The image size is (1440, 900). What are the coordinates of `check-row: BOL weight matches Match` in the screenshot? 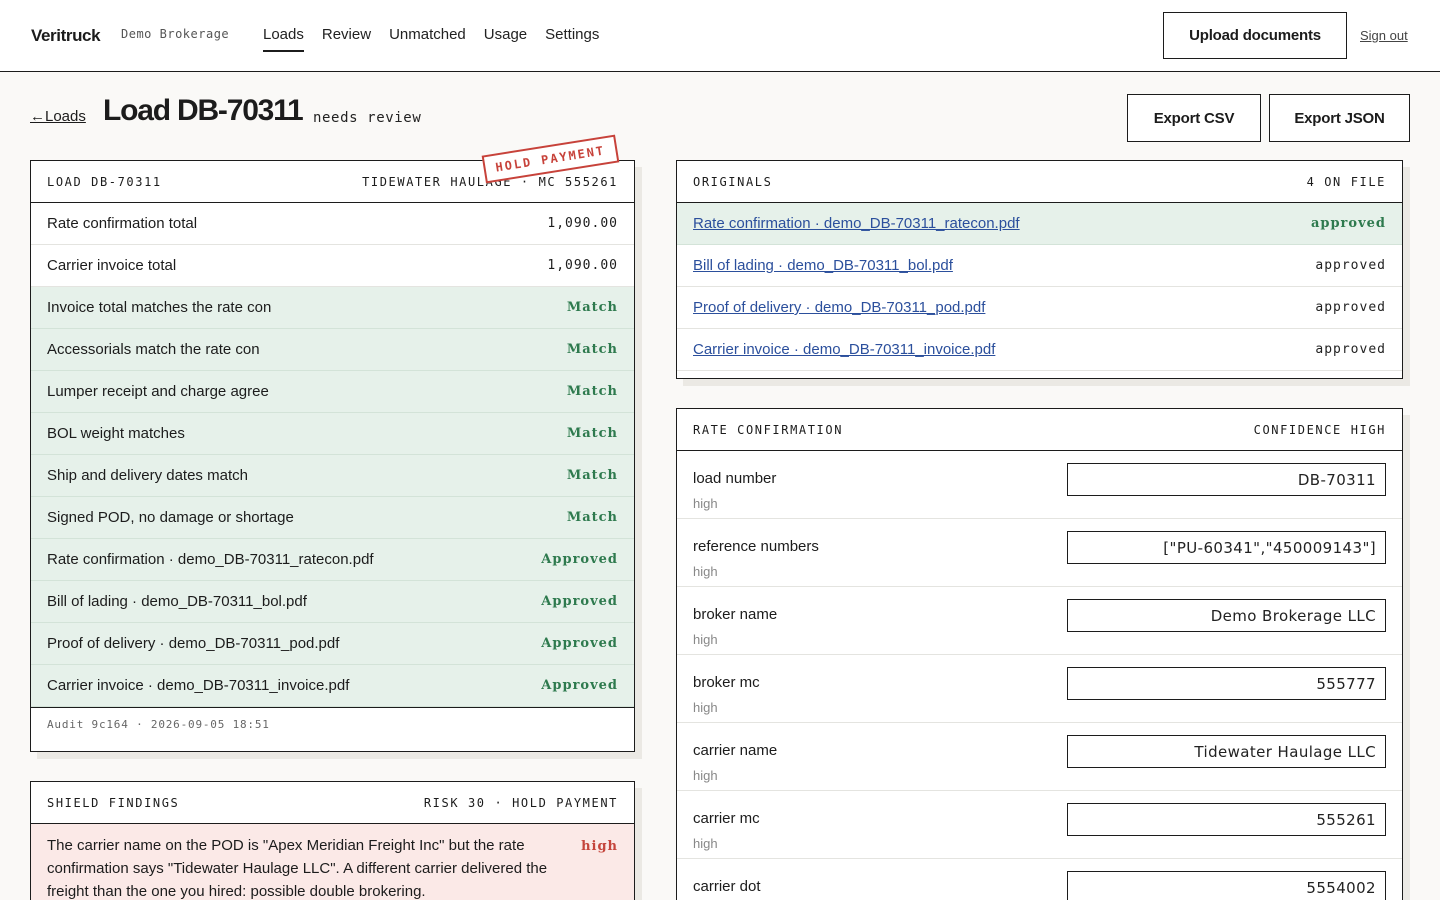 It's located at (332, 434).